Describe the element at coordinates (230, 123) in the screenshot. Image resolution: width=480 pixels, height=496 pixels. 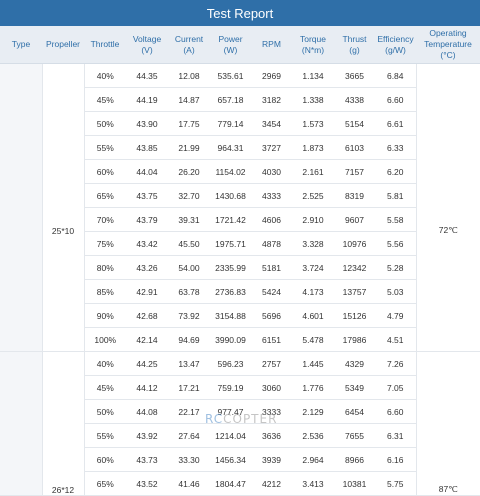
I see `power-cell: 779.14` at that location.